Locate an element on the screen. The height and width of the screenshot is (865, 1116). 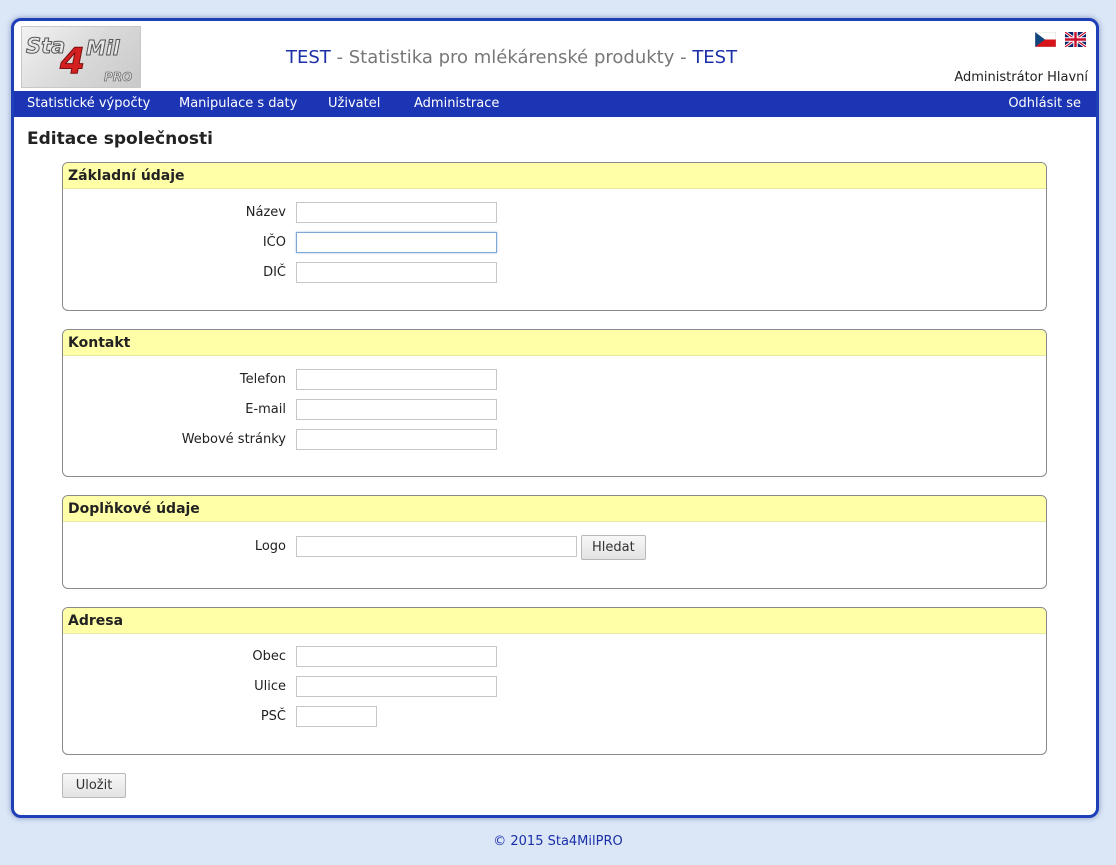
form-row-street: Ulice is located at coordinates (554, 687).